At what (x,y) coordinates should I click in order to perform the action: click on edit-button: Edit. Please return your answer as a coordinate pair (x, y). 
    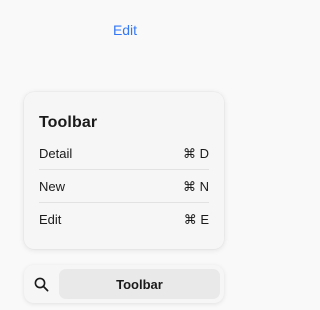
    Looking at the image, I should click on (125, 30).